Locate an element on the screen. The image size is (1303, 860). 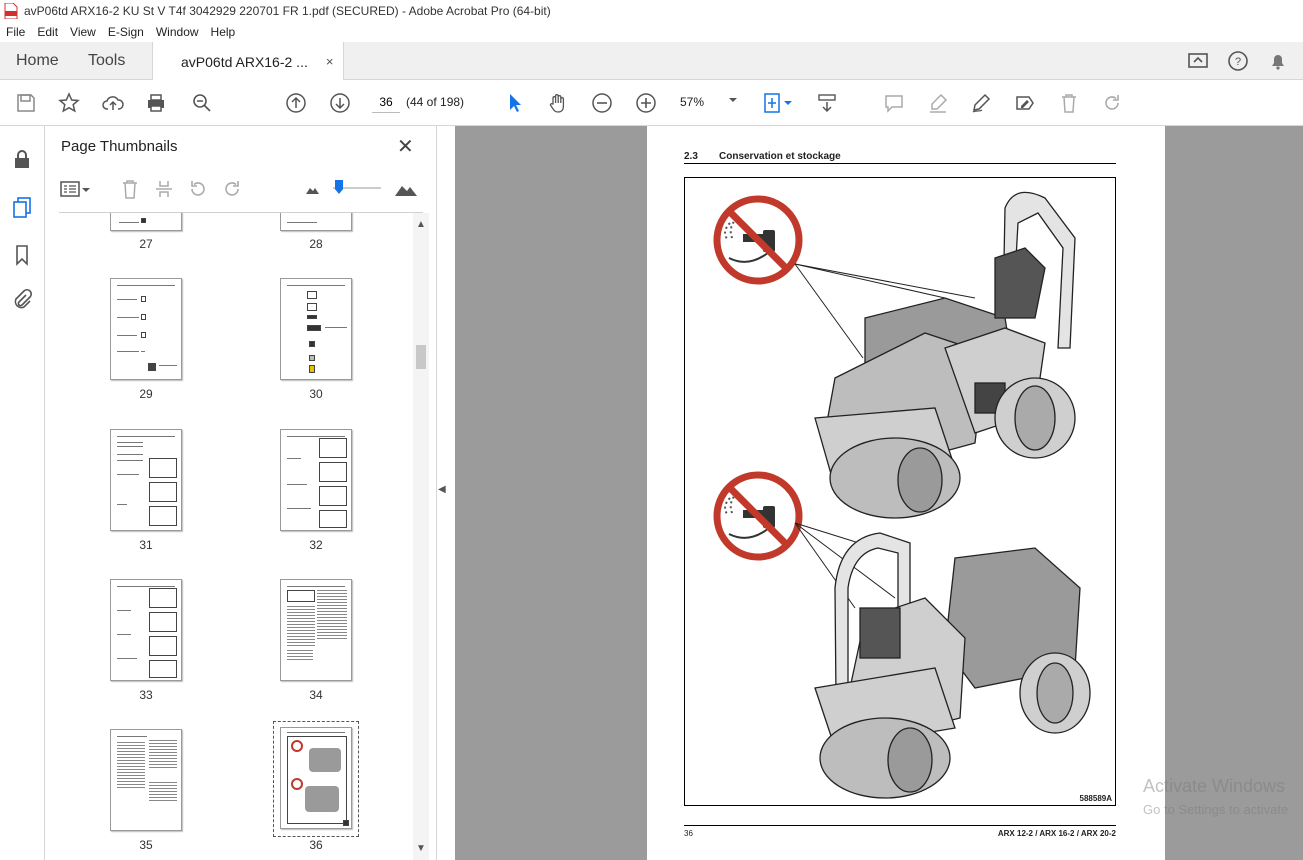
next-page-icon is located at coordinates (340, 103).